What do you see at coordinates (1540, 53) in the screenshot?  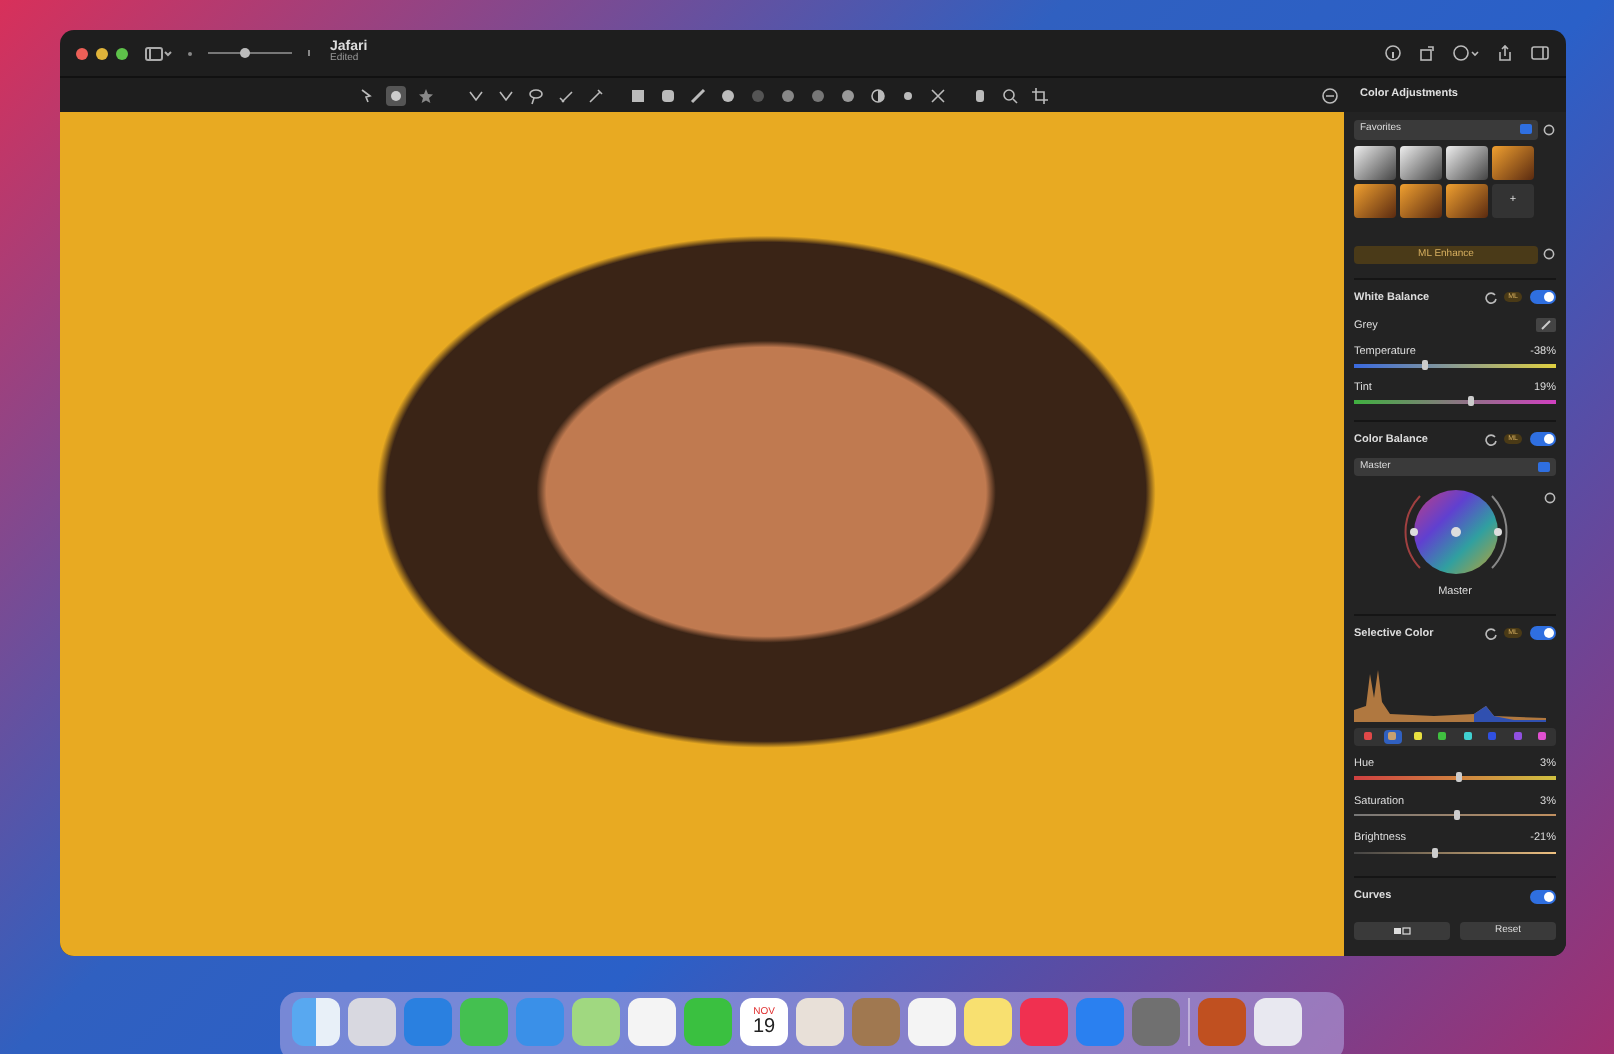 I see `sidebar-icon` at bounding box center [1540, 53].